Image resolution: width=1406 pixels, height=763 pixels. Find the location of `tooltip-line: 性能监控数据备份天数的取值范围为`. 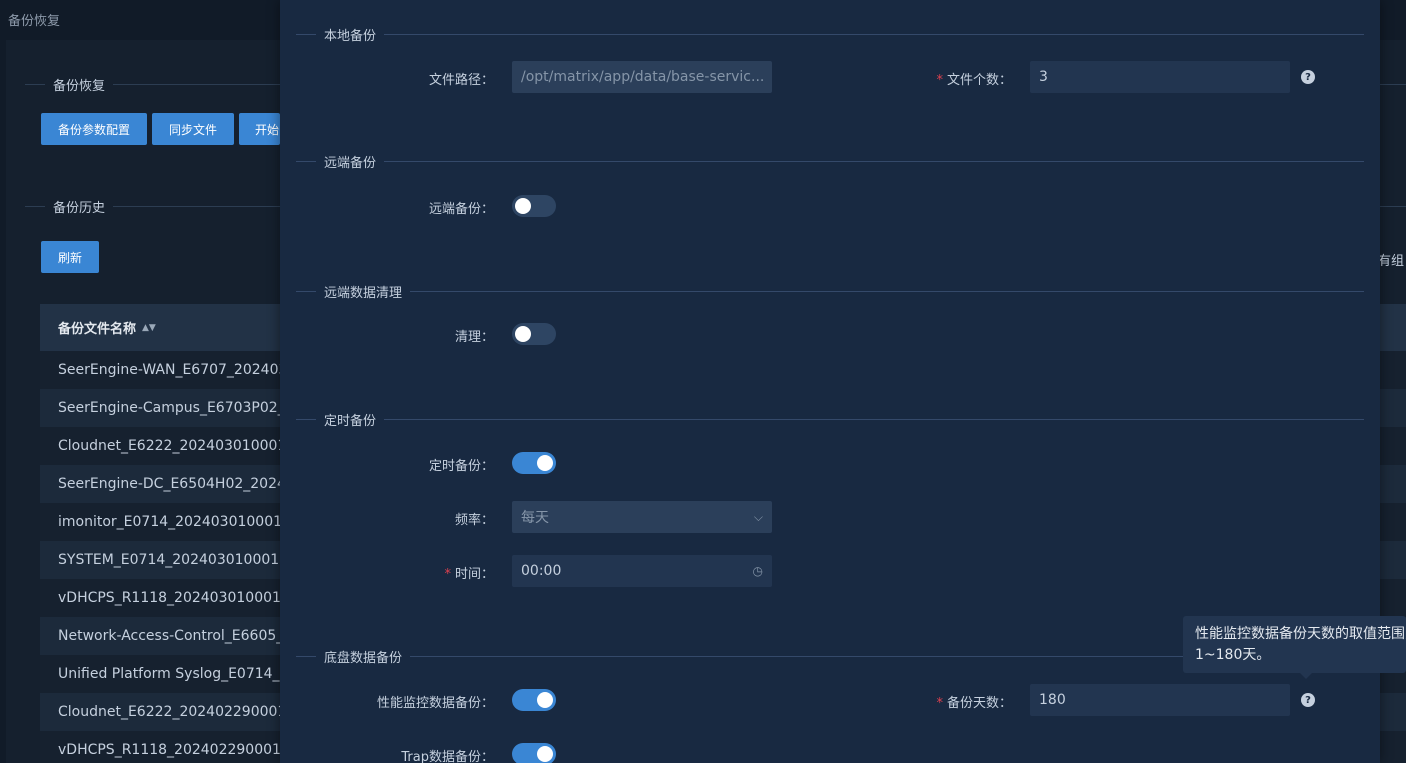

tooltip-line: 性能监控数据备份天数的取值范围为 is located at coordinates (1300, 634).